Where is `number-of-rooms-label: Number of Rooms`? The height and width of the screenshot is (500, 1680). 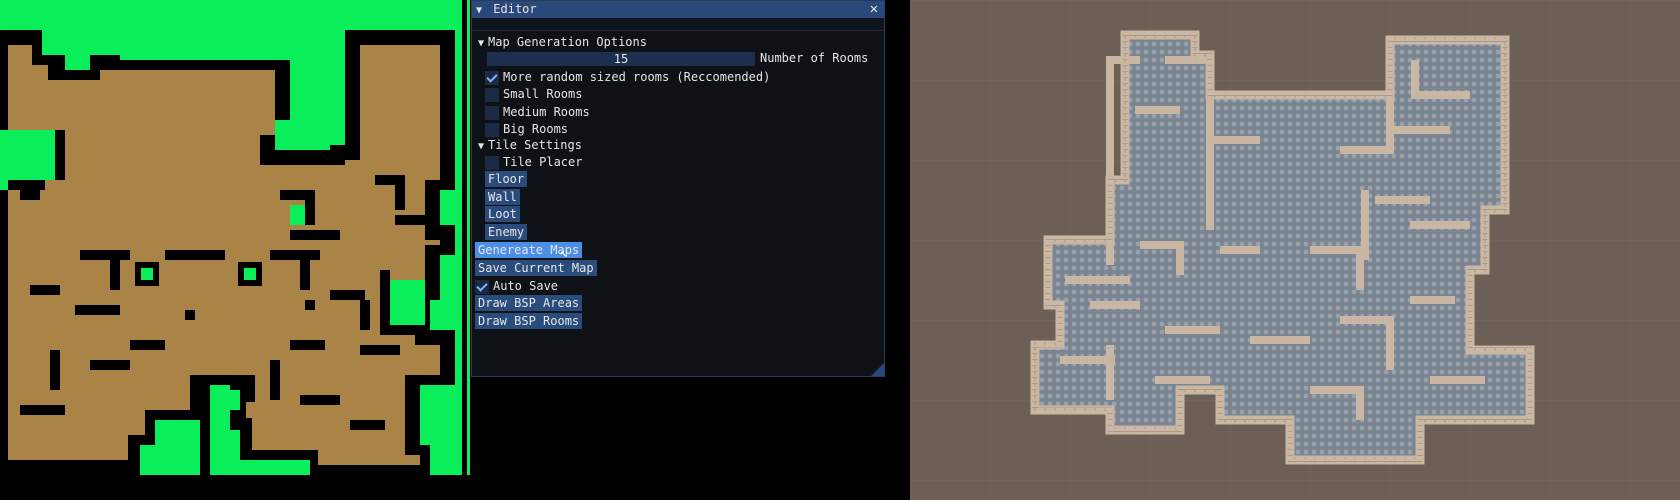
number-of-rooms-label: Number of Rooms is located at coordinates (814, 58).